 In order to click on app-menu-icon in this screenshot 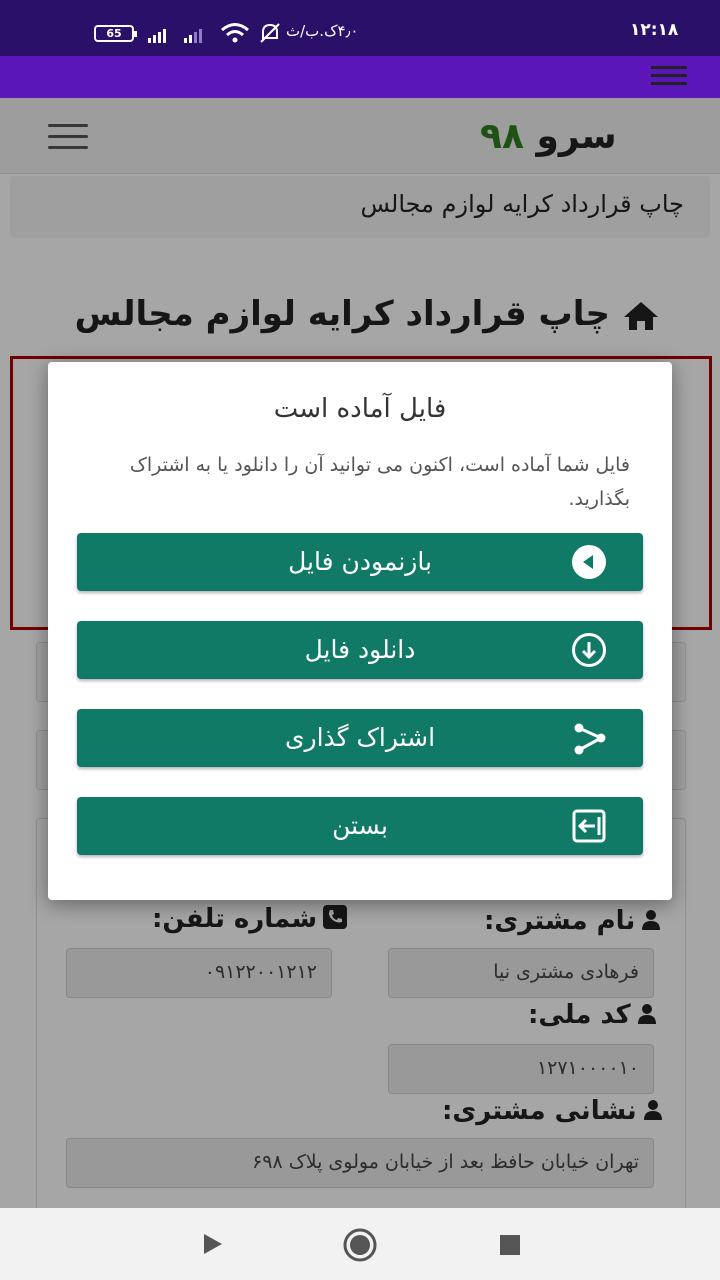, I will do `click(669, 76)`.